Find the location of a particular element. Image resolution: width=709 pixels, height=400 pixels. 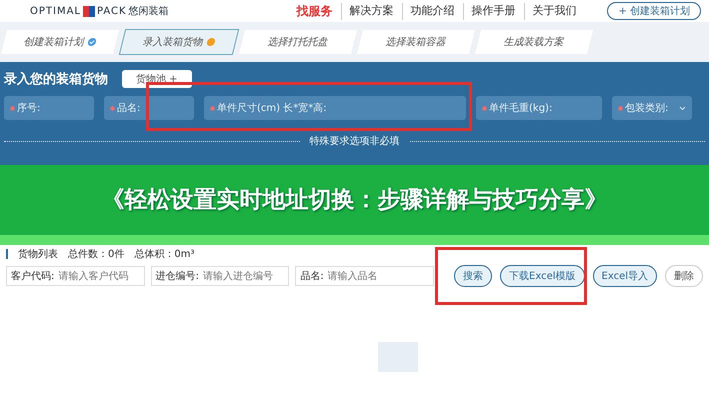

filter-label: 进仓编号: is located at coordinates (178, 276).